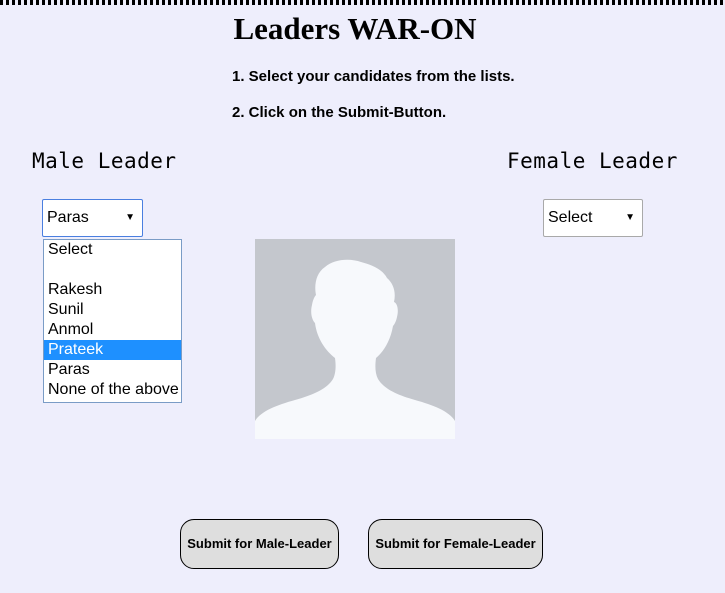 This screenshot has height=593, width=725. I want to click on dropdown-option-sunil: Sunil, so click(112, 310).